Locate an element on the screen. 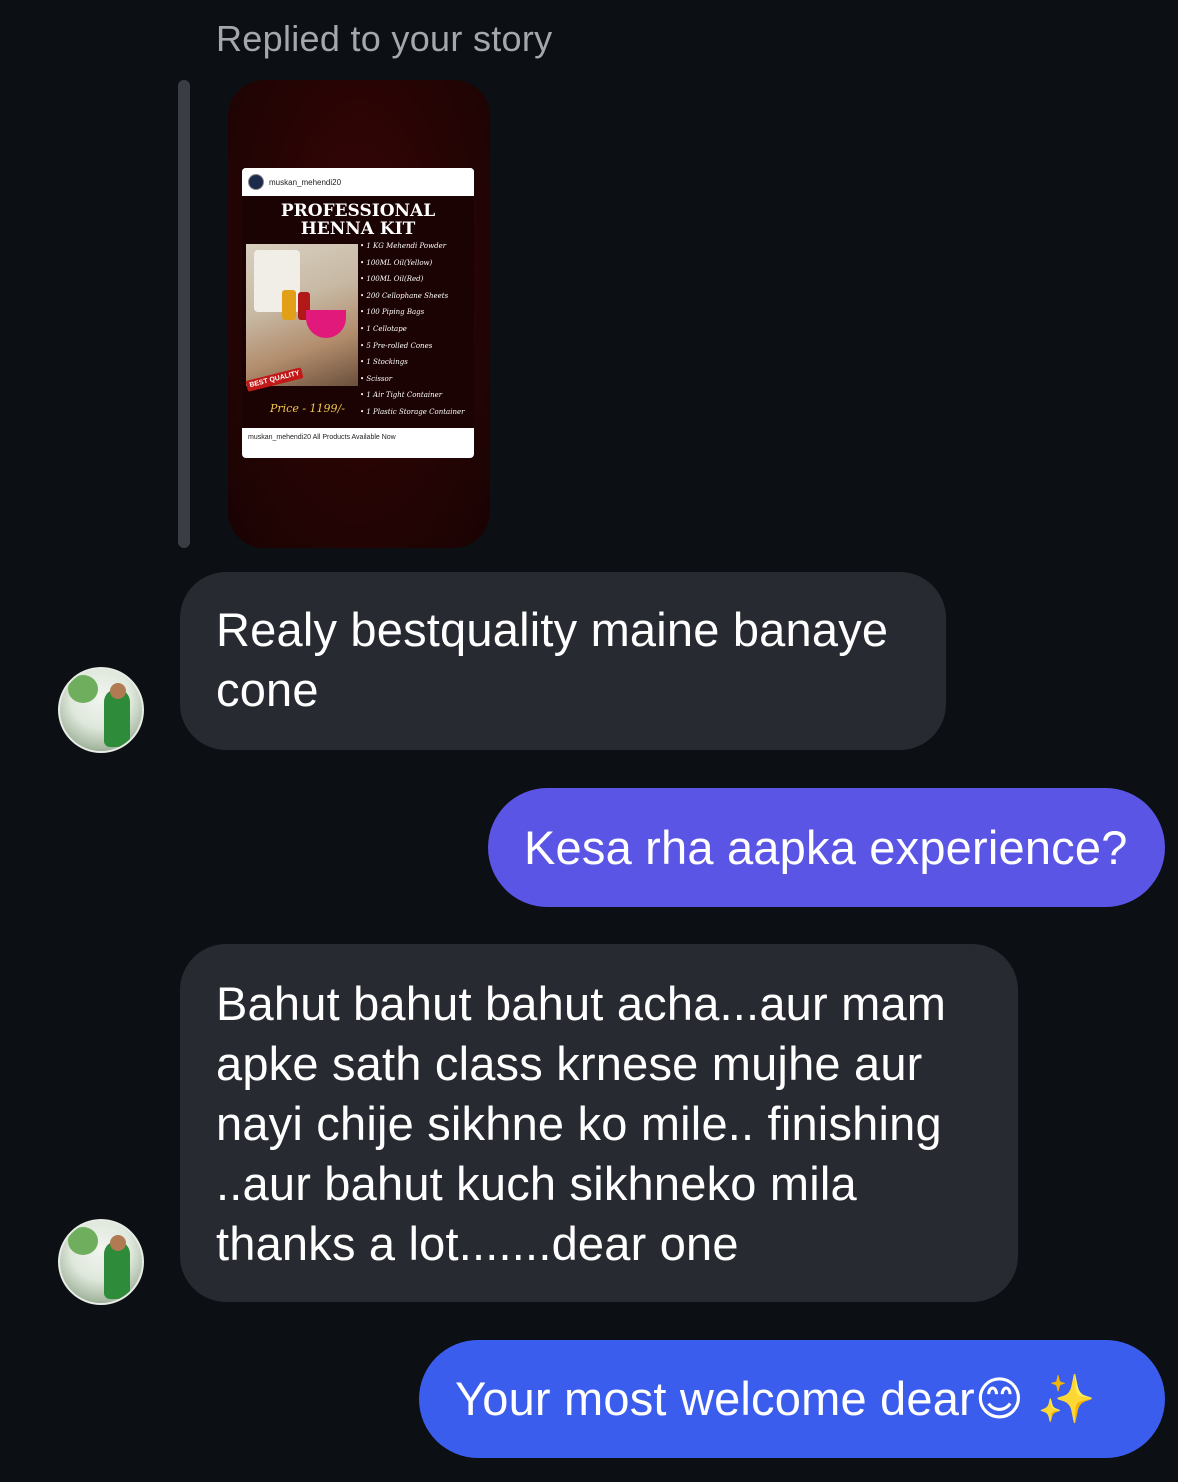 The width and height of the screenshot is (1178, 1482). kit-item: Scissor is located at coordinates (417, 379).